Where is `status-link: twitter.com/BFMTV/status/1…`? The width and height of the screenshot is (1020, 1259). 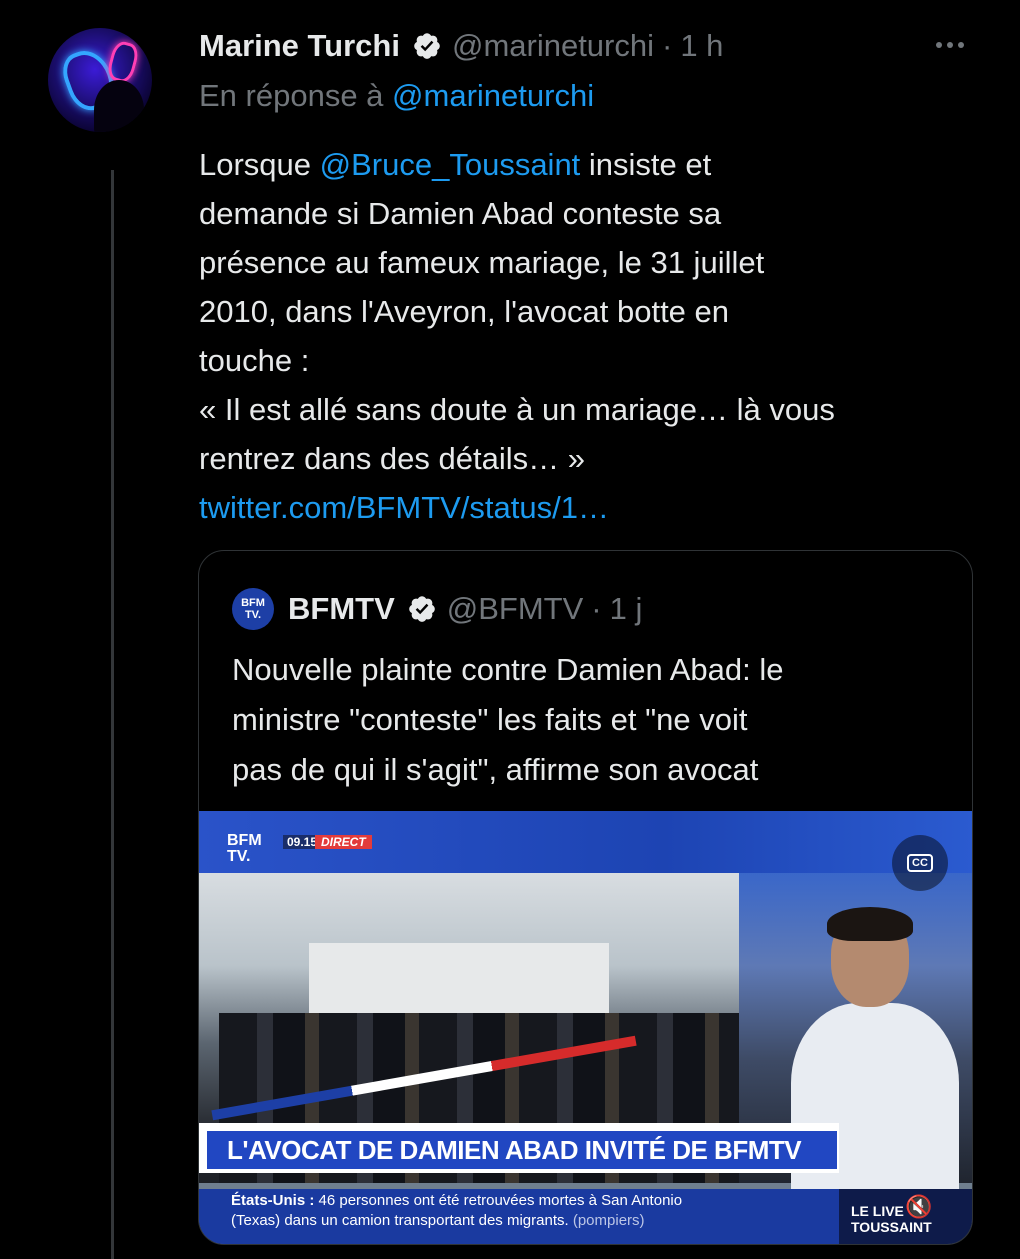
status-link: twitter.com/BFMTV/status/1… is located at coordinates (404, 507).